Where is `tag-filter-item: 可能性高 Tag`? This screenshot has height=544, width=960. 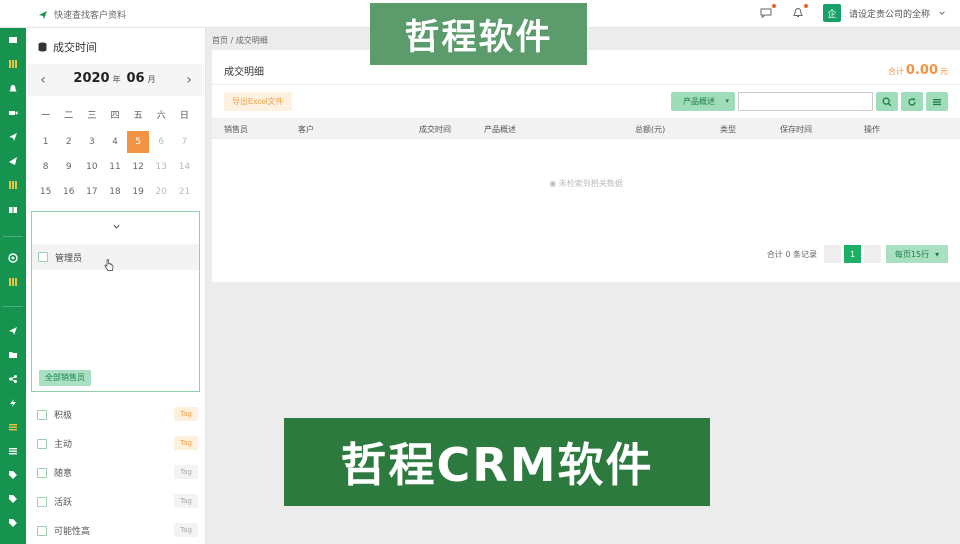
tag-filter-item: 可能性高 Tag is located at coordinates (116, 530).